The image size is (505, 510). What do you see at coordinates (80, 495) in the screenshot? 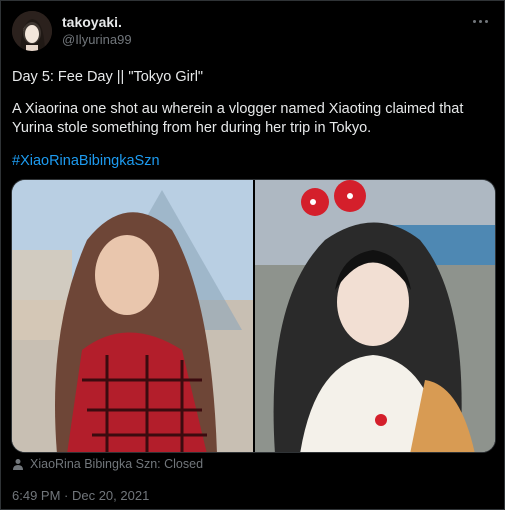
I see `timestamp: 6:49 PM · Dec 20, 2021` at bounding box center [80, 495].